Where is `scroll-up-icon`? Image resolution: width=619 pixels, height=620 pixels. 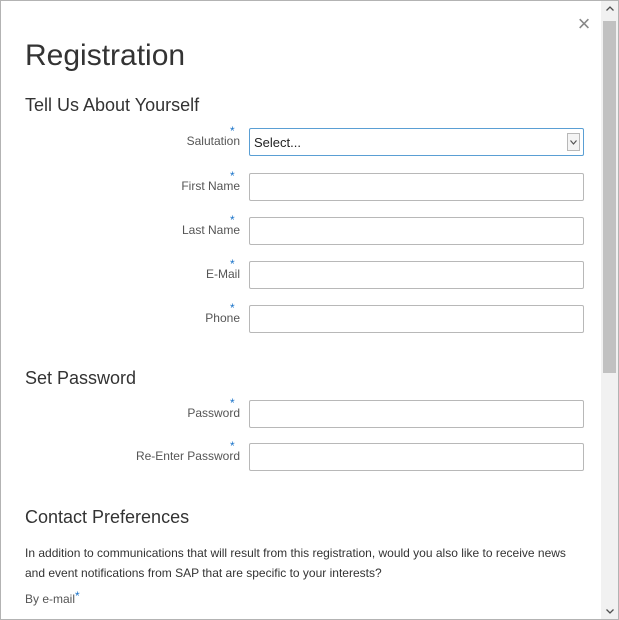
scroll-up-icon is located at coordinates (609, 9).